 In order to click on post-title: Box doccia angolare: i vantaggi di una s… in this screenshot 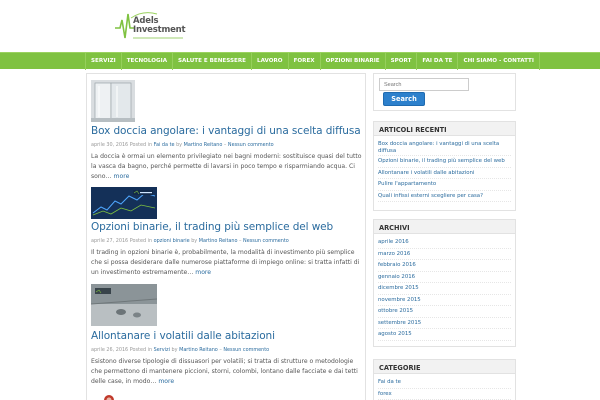, I will do `click(226, 131)`.